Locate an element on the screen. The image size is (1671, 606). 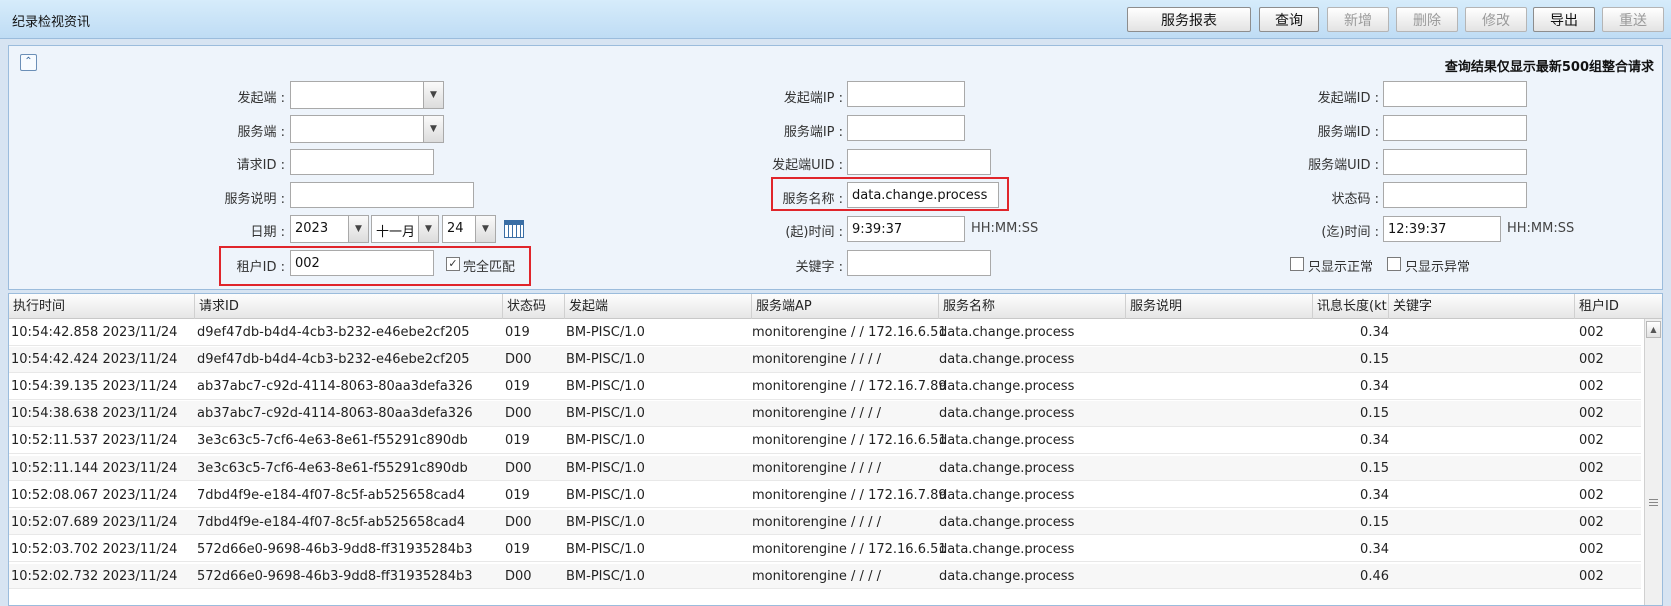
scroll-grip-icon is located at coordinates (1653, 502).